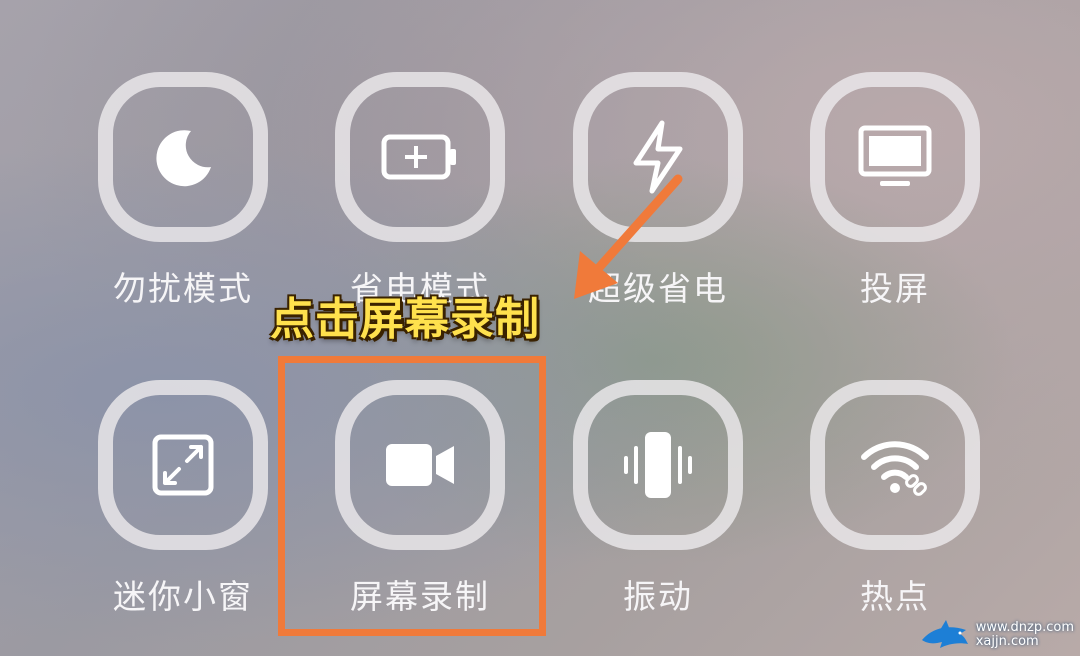 The image size is (1080, 656). Describe the element at coordinates (895, 288) in the screenshot. I see `tile-label-screen-cast: 投屏` at that location.